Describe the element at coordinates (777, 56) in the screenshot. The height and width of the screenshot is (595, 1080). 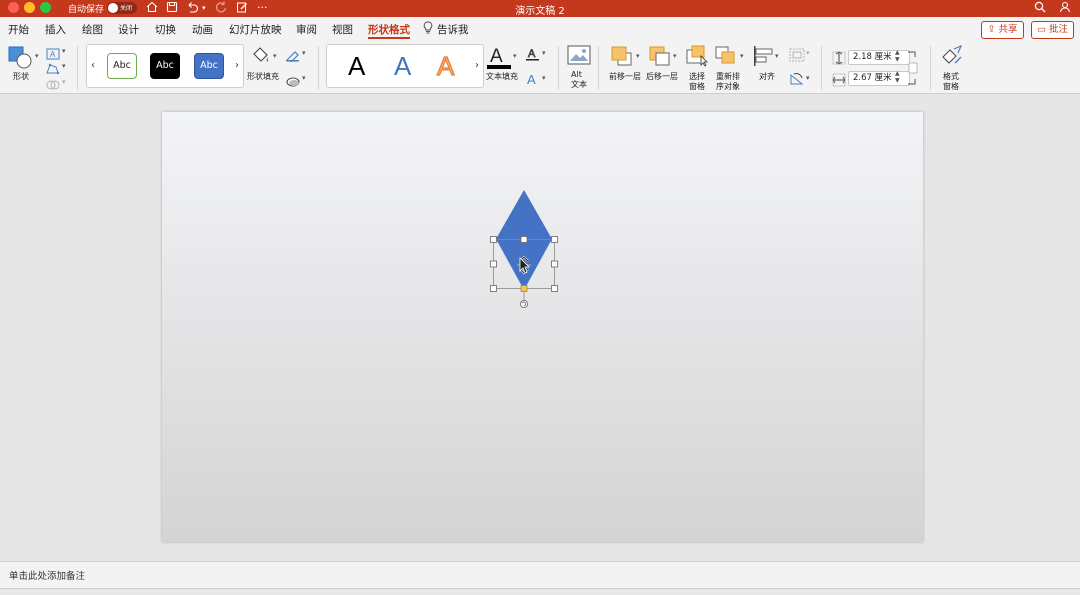
I see `align-dropdown-icon: ▾` at that location.